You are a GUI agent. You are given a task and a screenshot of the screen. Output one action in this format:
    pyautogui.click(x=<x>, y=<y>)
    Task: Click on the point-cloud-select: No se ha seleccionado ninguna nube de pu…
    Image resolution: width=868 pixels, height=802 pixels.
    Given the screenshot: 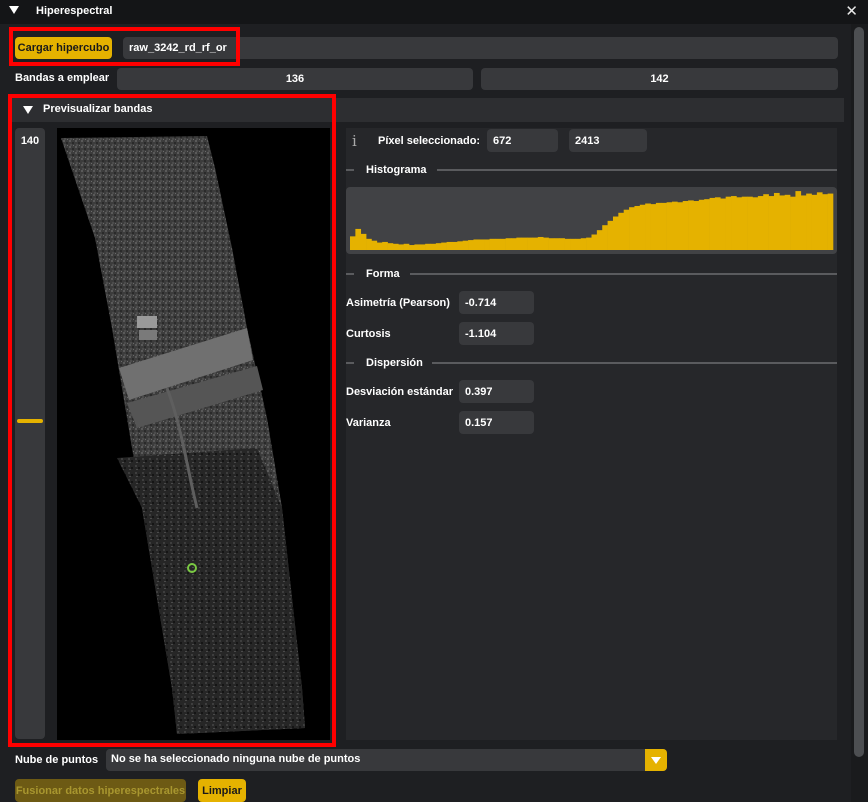 What is the action you would take?
    pyautogui.click(x=386, y=760)
    